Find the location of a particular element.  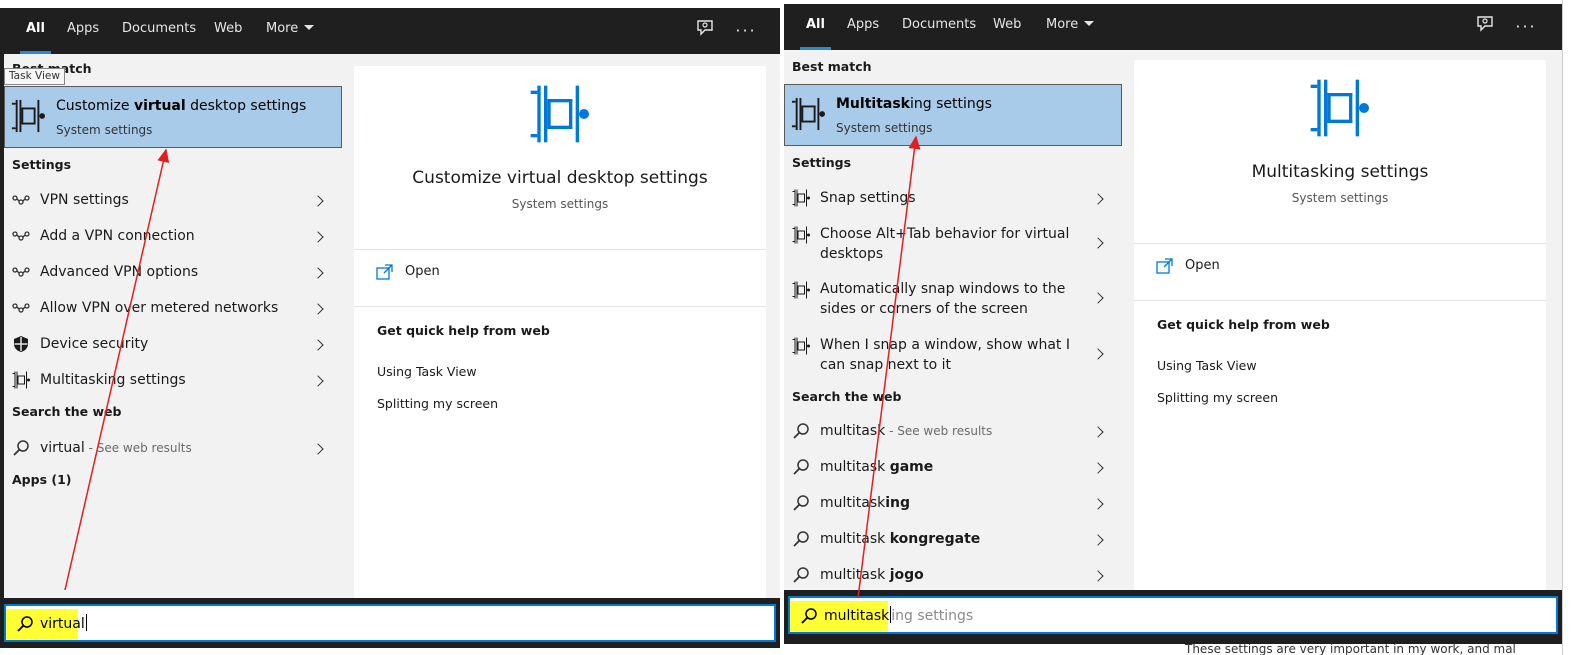

open-icon is located at coordinates (385, 272).